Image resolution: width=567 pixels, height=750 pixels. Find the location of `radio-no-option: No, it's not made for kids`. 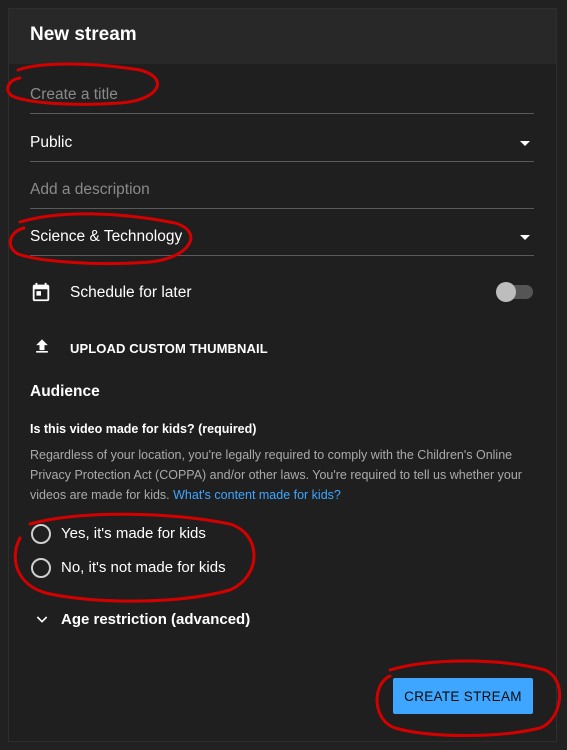

radio-no-option: No, it's not made for kids is located at coordinates (180, 568).